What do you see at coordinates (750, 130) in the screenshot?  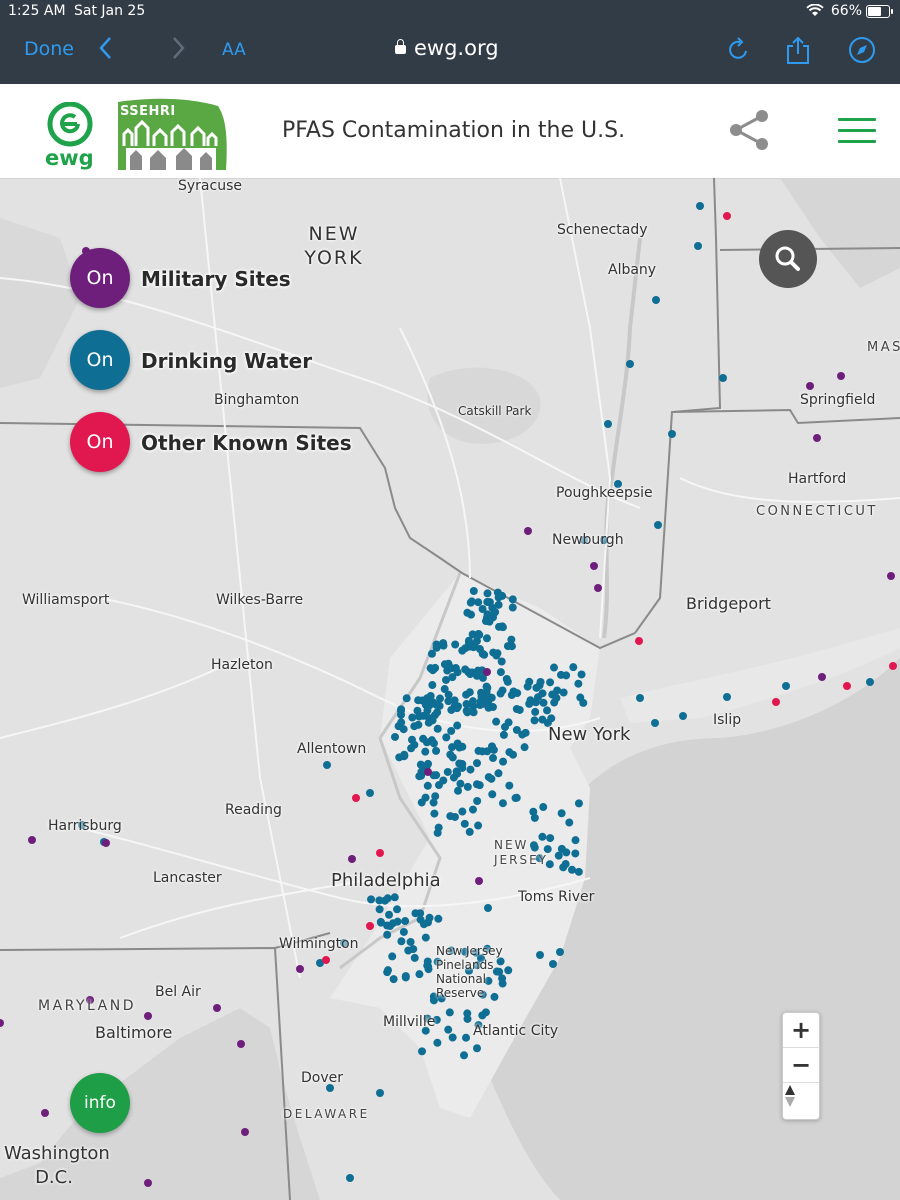 I see `share-icon` at bounding box center [750, 130].